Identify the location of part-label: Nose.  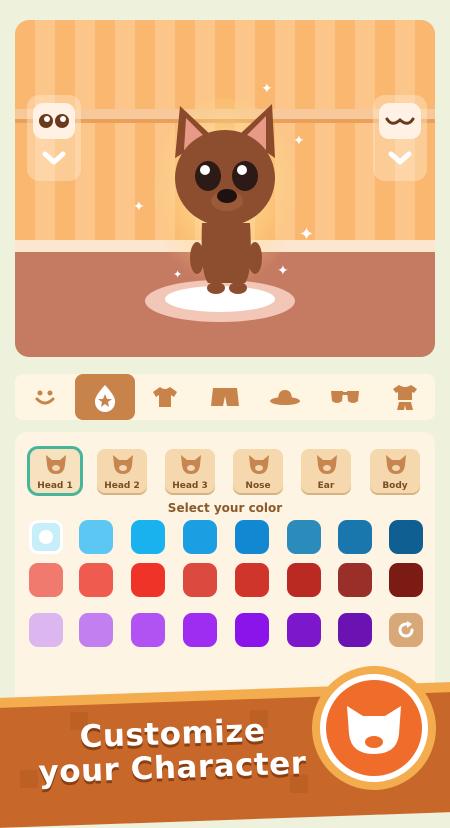
(258, 486).